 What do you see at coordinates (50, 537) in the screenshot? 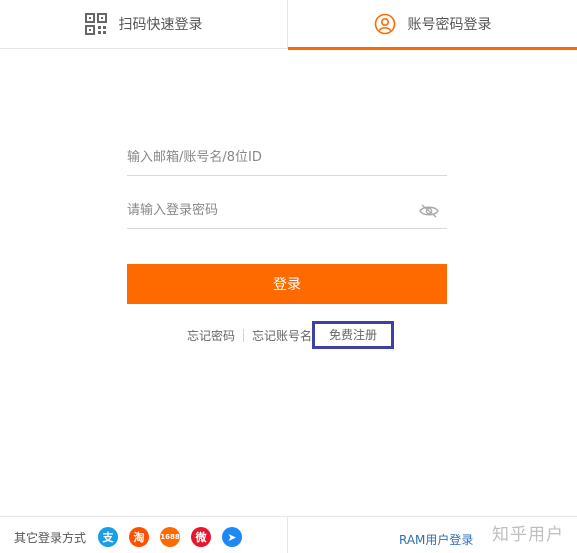
I see `other-login-label: 其它登录方式` at bounding box center [50, 537].